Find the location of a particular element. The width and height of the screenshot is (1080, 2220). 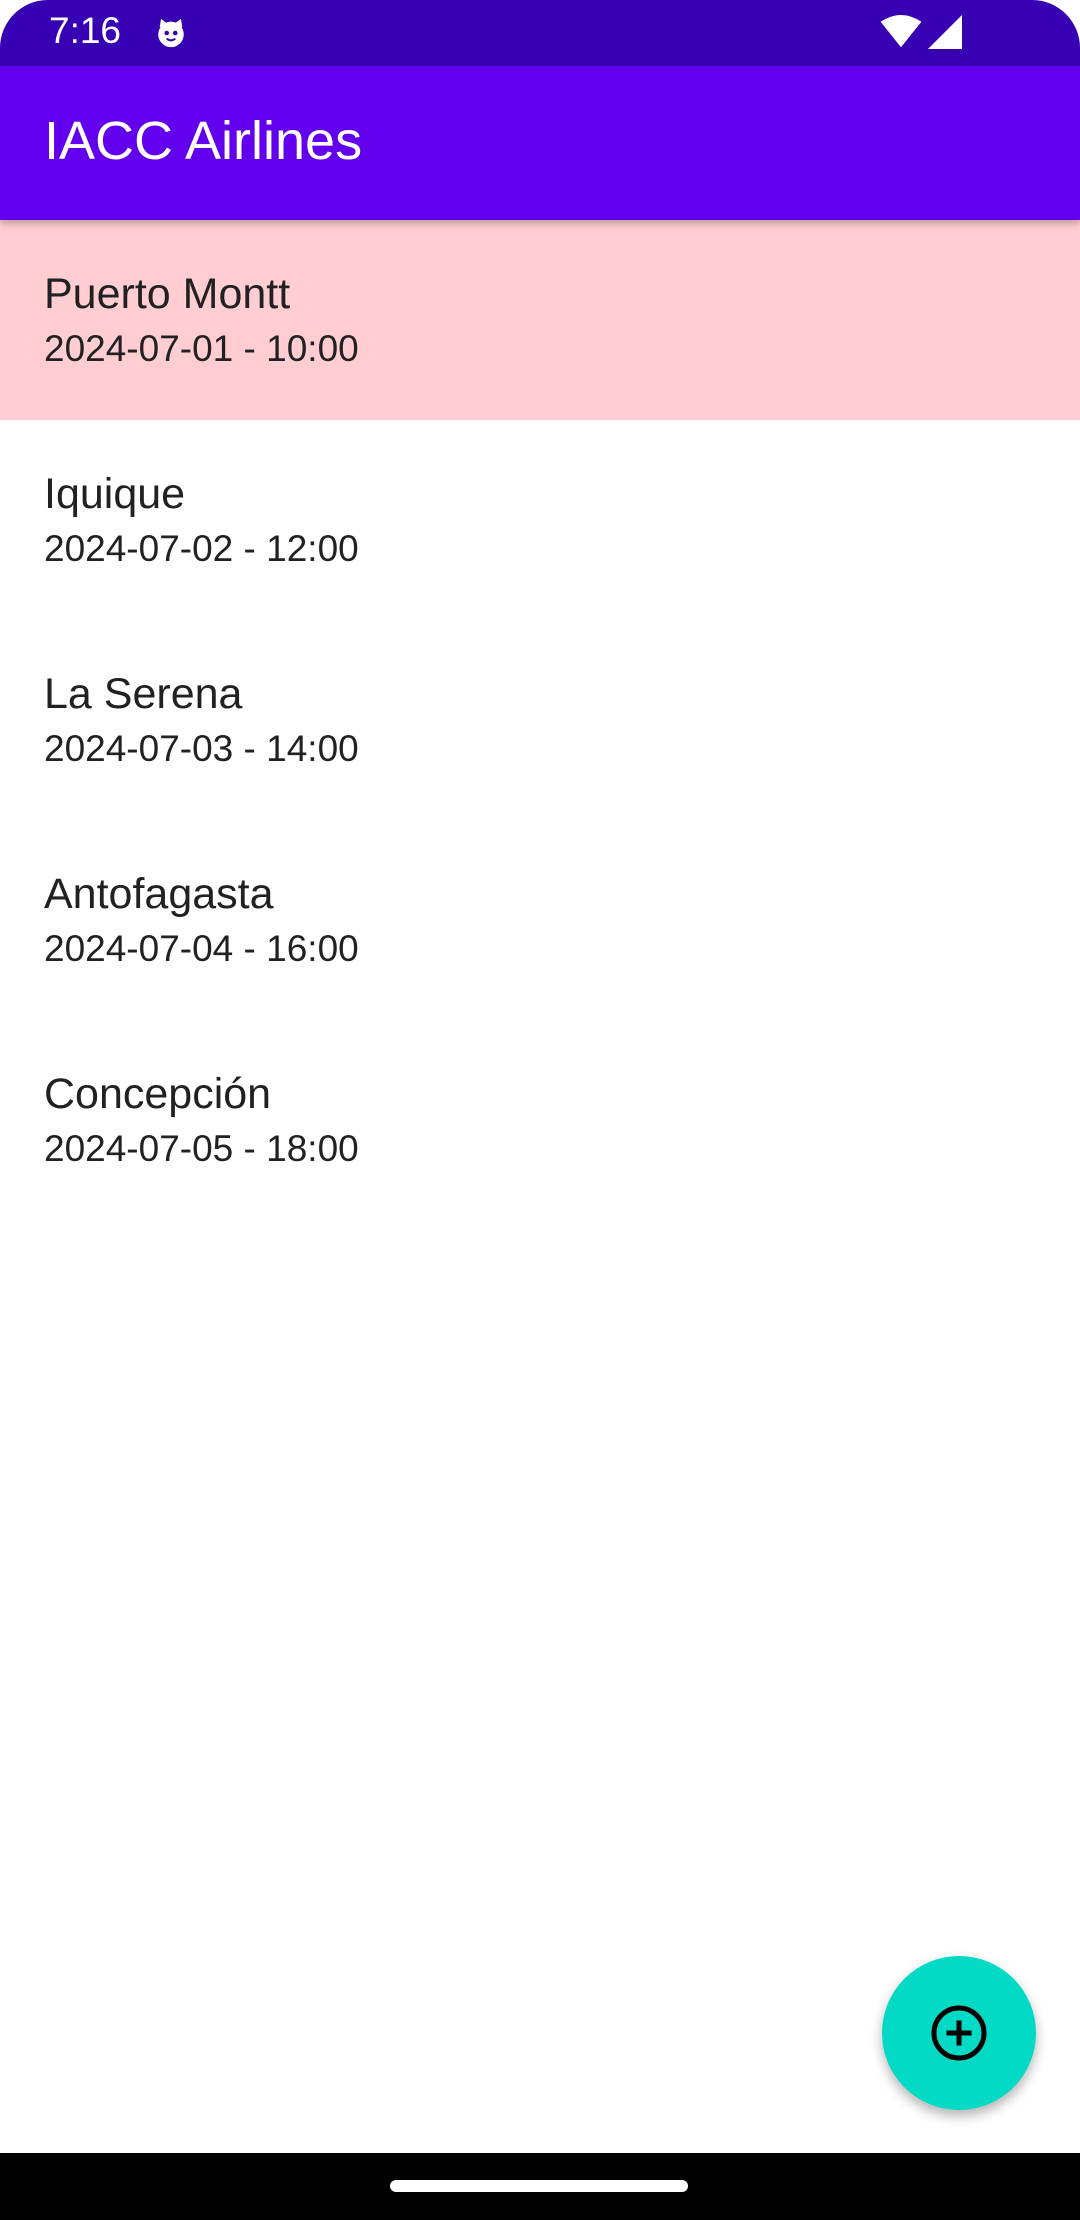

app-bar: IACC Airlines is located at coordinates (540, 143).